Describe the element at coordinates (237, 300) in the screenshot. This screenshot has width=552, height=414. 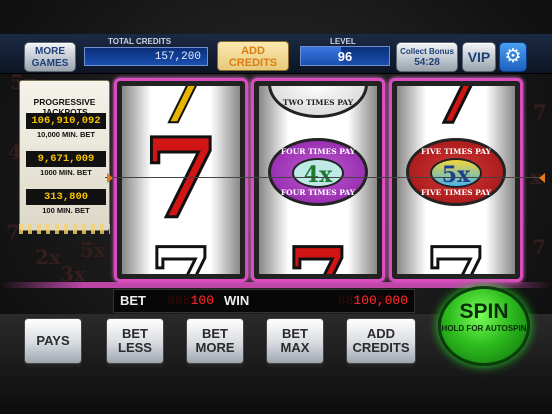
I see `win-label: WIN` at that location.